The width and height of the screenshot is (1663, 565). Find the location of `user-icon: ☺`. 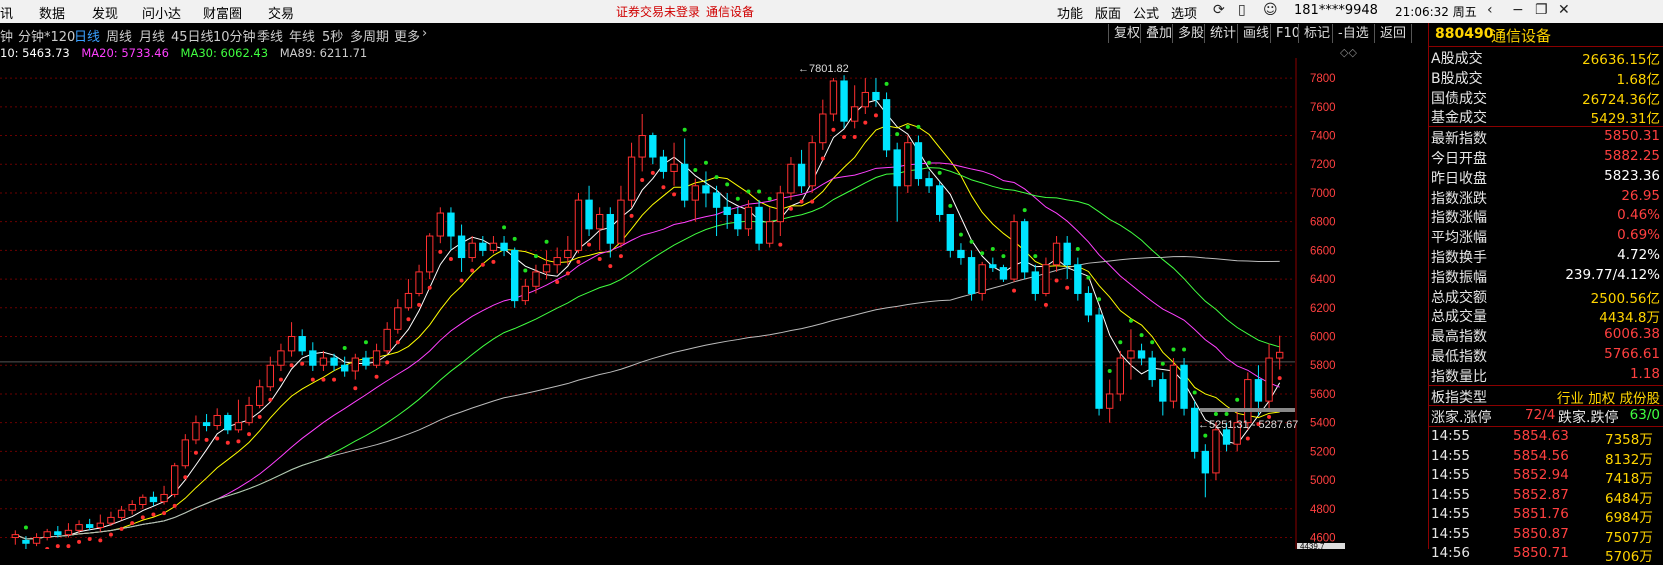

user-icon: ☺ is located at coordinates (1270, 10).